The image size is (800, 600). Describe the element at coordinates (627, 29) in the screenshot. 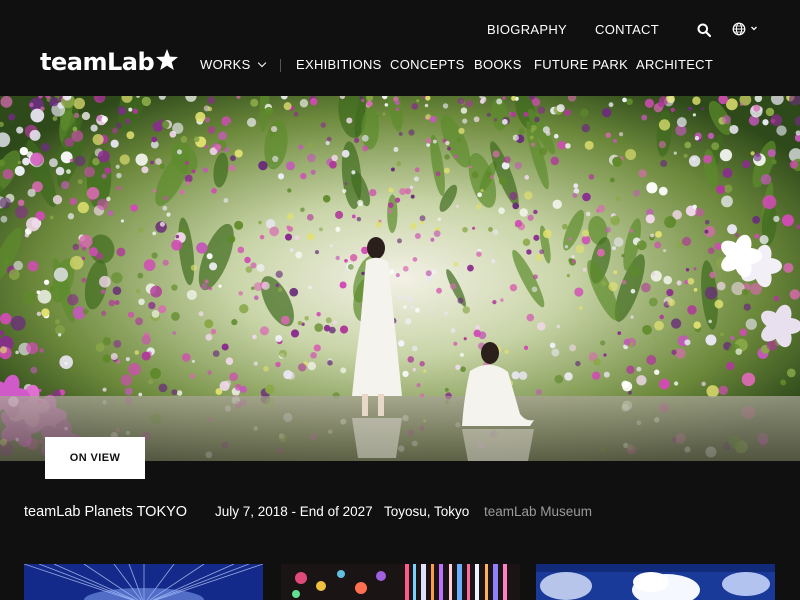

I see `nav-contact: CONTACT` at that location.